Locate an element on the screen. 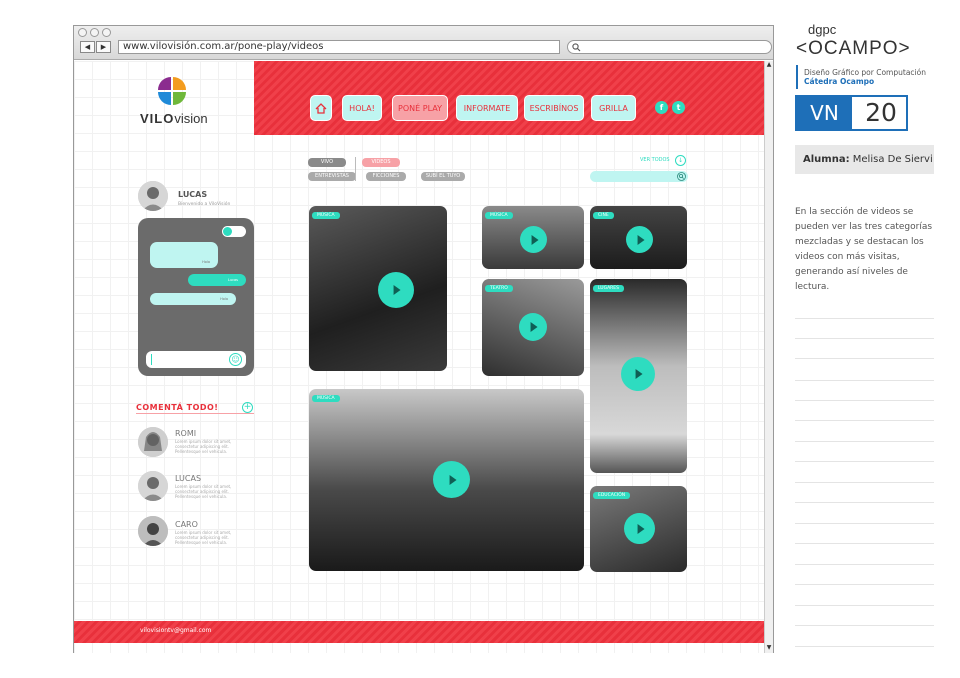 The image size is (960, 678). student-box: Alumna: Melisa De Siervi is located at coordinates (864, 159).